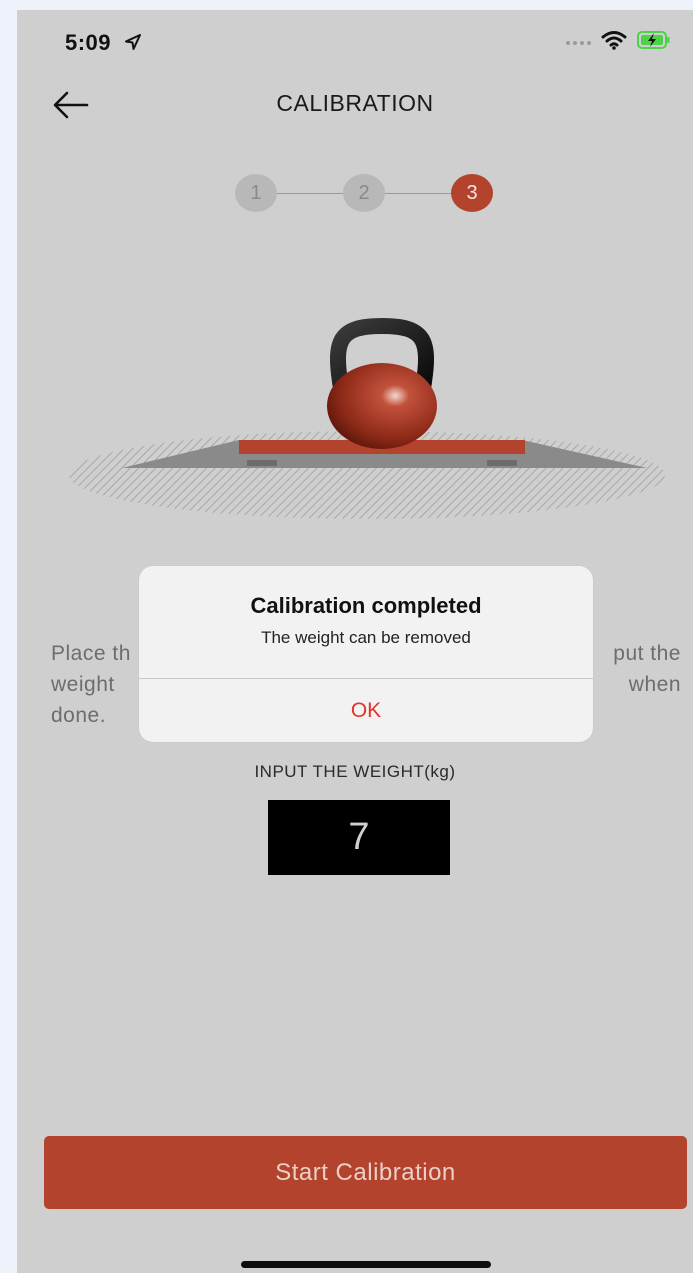 The height and width of the screenshot is (1273, 693). I want to click on status-right, so click(618, 42).